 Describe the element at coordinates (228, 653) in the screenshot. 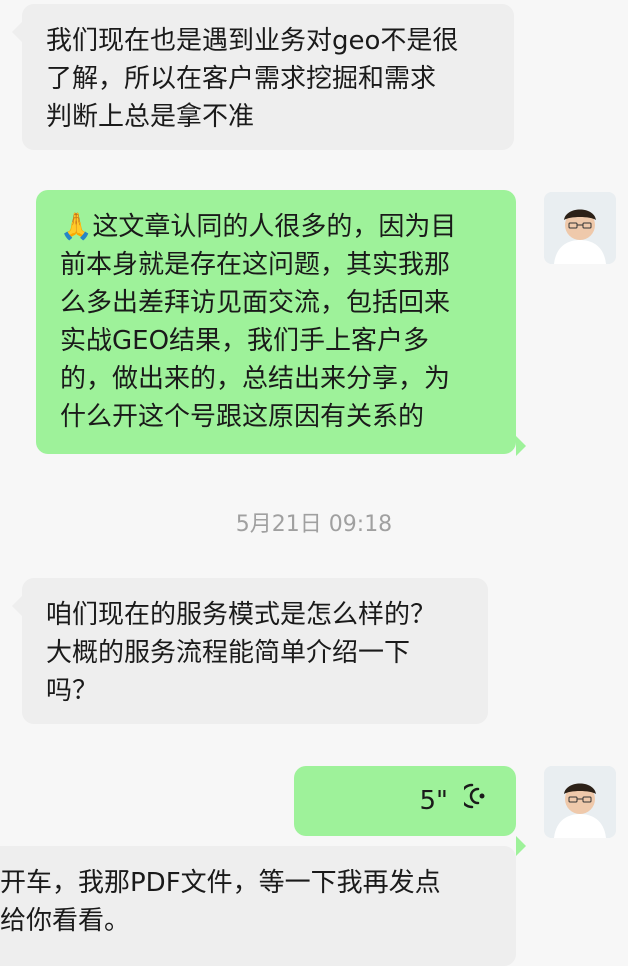

I see `message-line: 大概的服务流程能简单介绍一下` at that location.